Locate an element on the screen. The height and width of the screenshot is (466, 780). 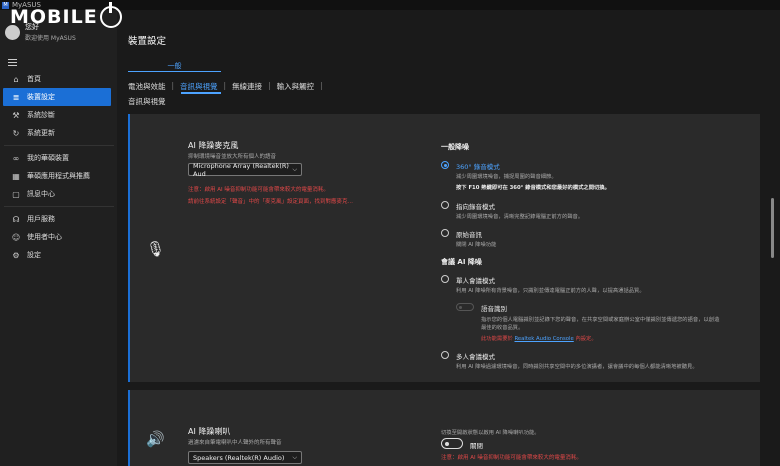
sidebar-item-home: ⌂ 首頁 is located at coordinates (57, 79).